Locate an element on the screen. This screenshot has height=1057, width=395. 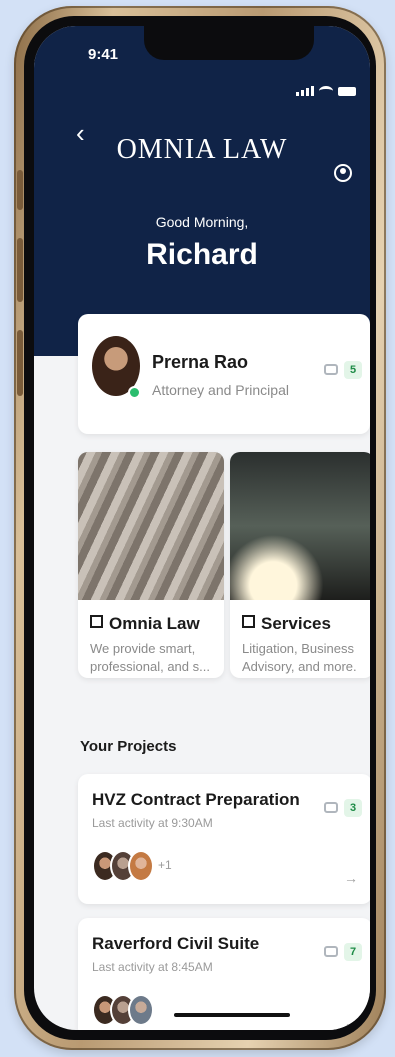
volume-up-button is located at coordinates (20, 270).